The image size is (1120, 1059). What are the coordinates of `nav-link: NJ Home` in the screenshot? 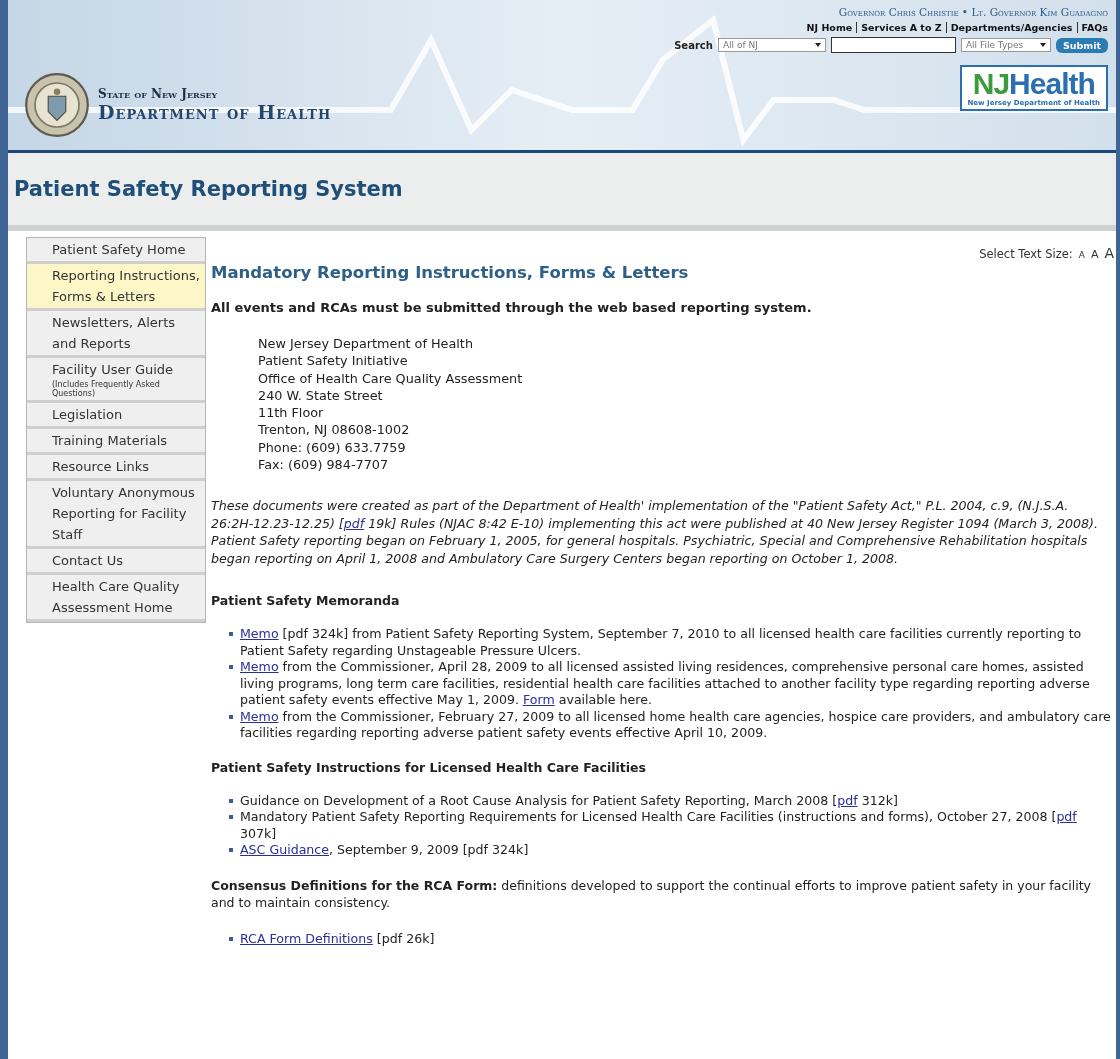 It's located at (829, 27).